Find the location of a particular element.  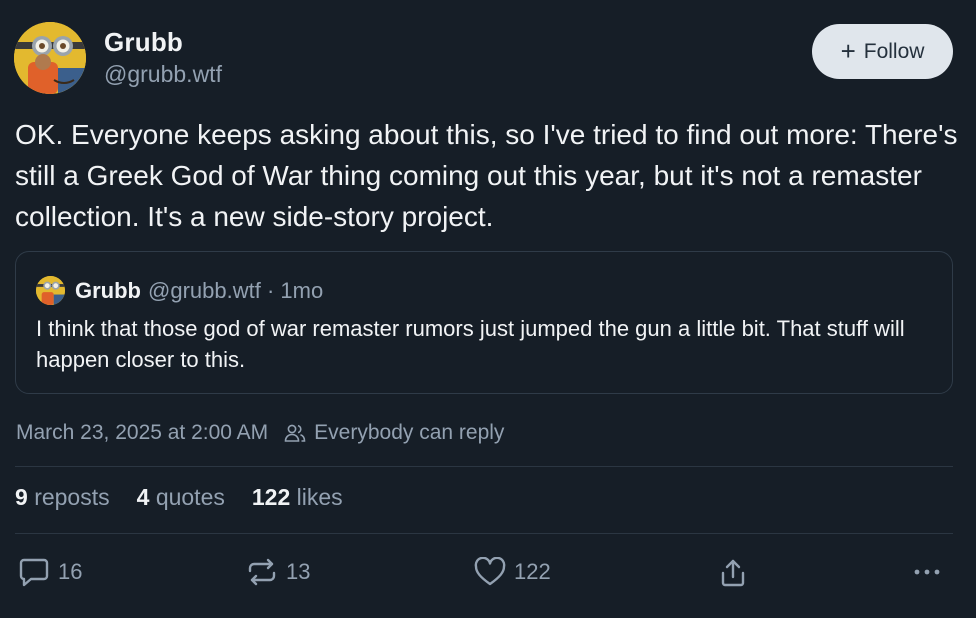

engagement-stats: 9 reposts 4 quotes 122 likes is located at coordinates (179, 497).